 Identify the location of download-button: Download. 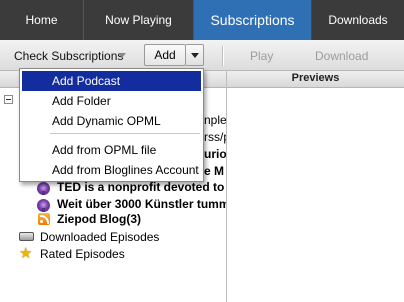
(341, 56).